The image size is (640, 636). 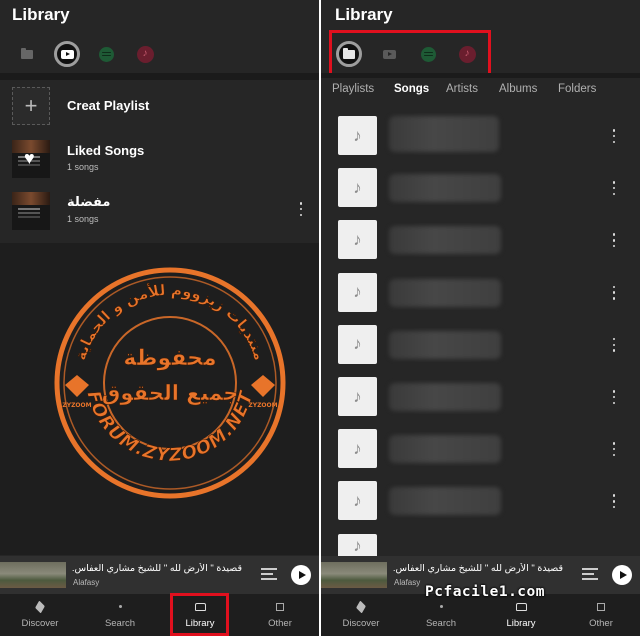 What do you see at coordinates (170, 393) in the screenshot?
I see `svg-text: جميع الحقوق` at bounding box center [170, 393].